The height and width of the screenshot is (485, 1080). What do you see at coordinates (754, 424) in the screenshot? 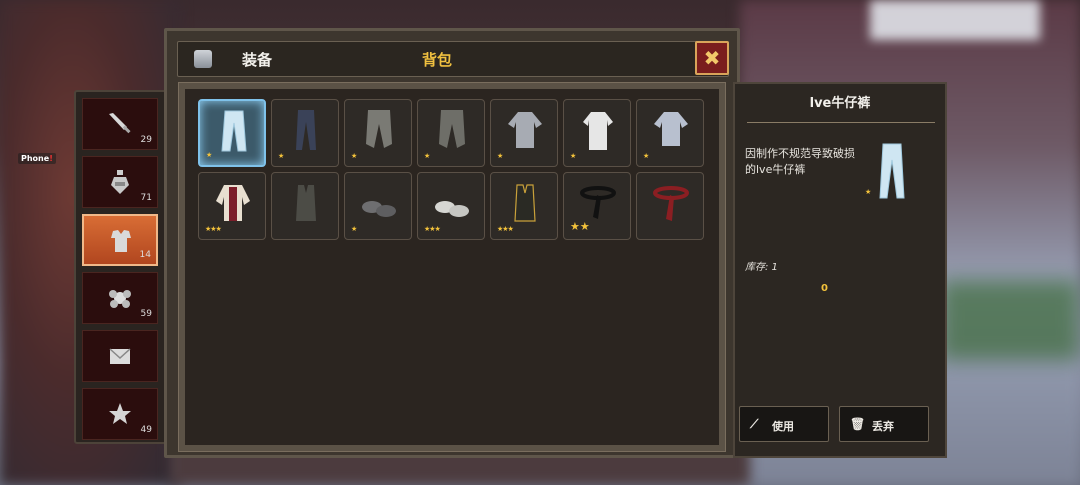
I see `wand-icon: ⟋` at bounding box center [754, 424].